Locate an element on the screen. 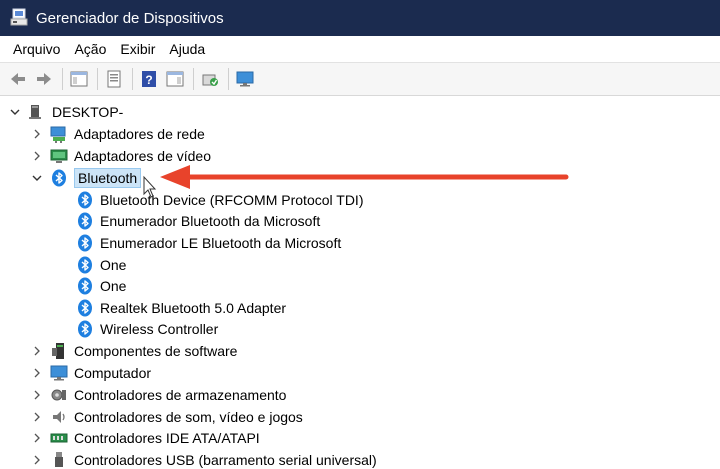 The height and width of the screenshot is (469, 720). tree-category-computer: Computador is located at coordinates (90, 373).